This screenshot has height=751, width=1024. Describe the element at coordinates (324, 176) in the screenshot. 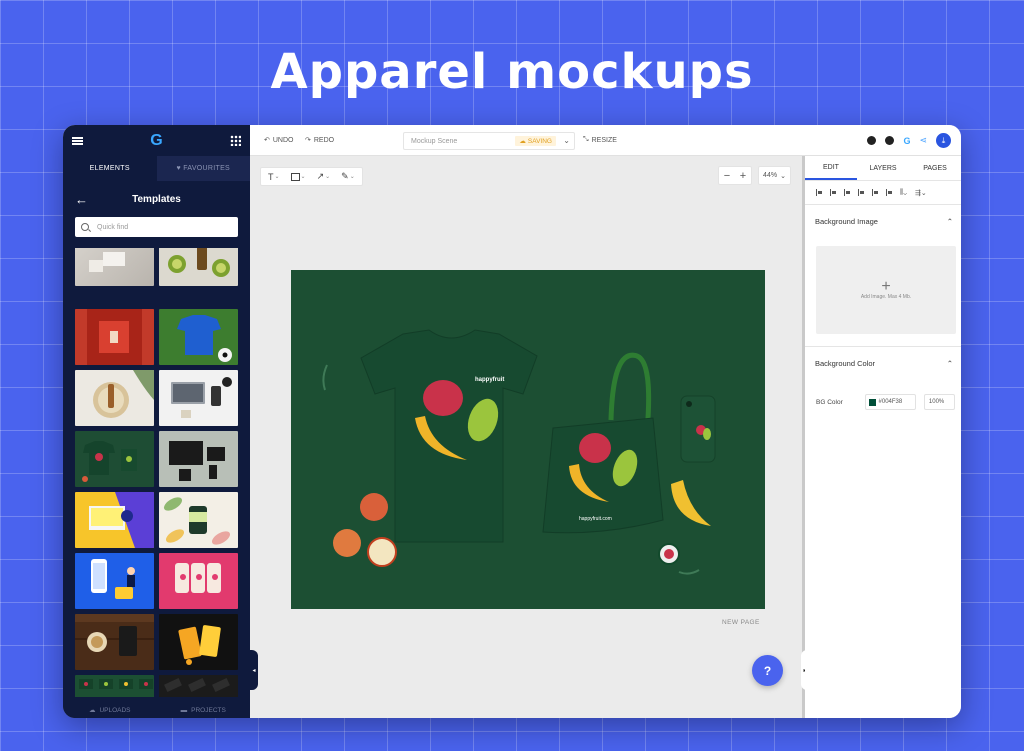

I see `arrow-tool: ↗ ⌄` at that location.